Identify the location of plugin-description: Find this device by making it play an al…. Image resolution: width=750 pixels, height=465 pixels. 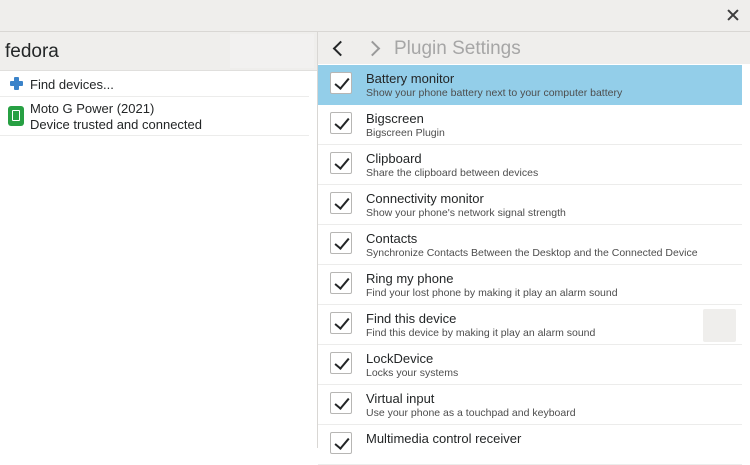
(481, 333).